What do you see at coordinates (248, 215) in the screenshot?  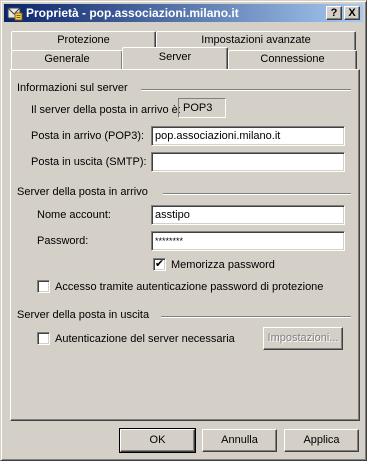 I see `account-name-field: asstipo` at bounding box center [248, 215].